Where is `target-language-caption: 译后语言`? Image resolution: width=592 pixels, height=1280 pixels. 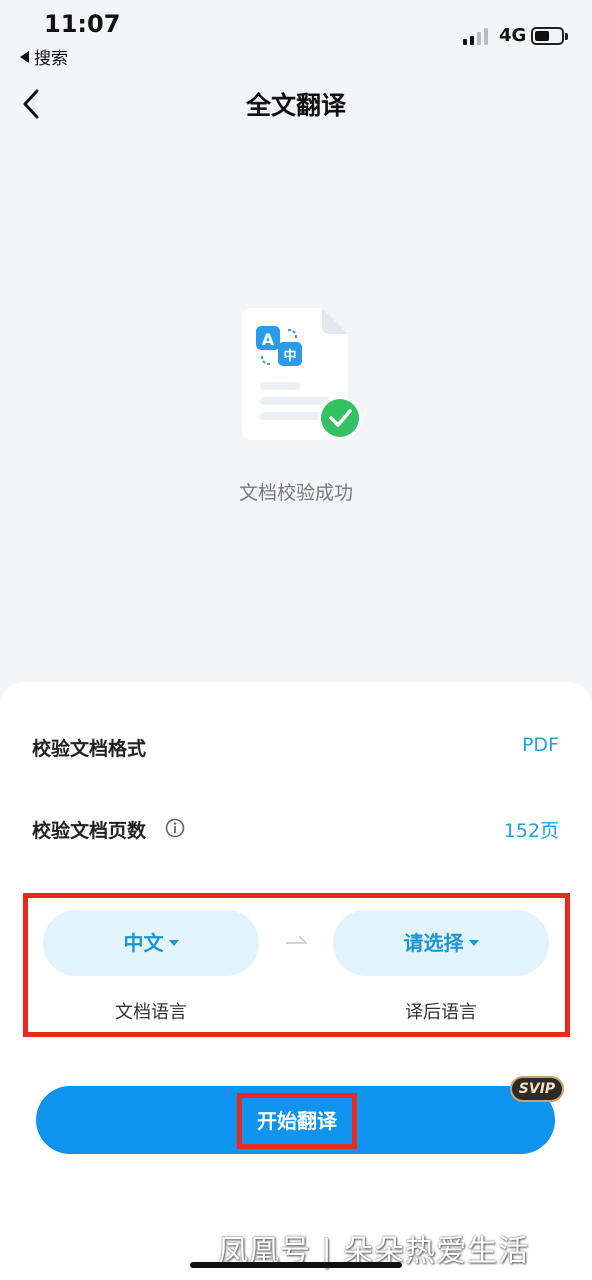
target-language-caption: 译后语言 is located at coordinates (441, 1012).